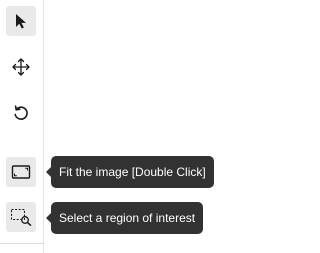 This screenshot has width=320, height=253. I want to click on region-of-interest-tooltip: Select a region of interest, so click(124, 218).